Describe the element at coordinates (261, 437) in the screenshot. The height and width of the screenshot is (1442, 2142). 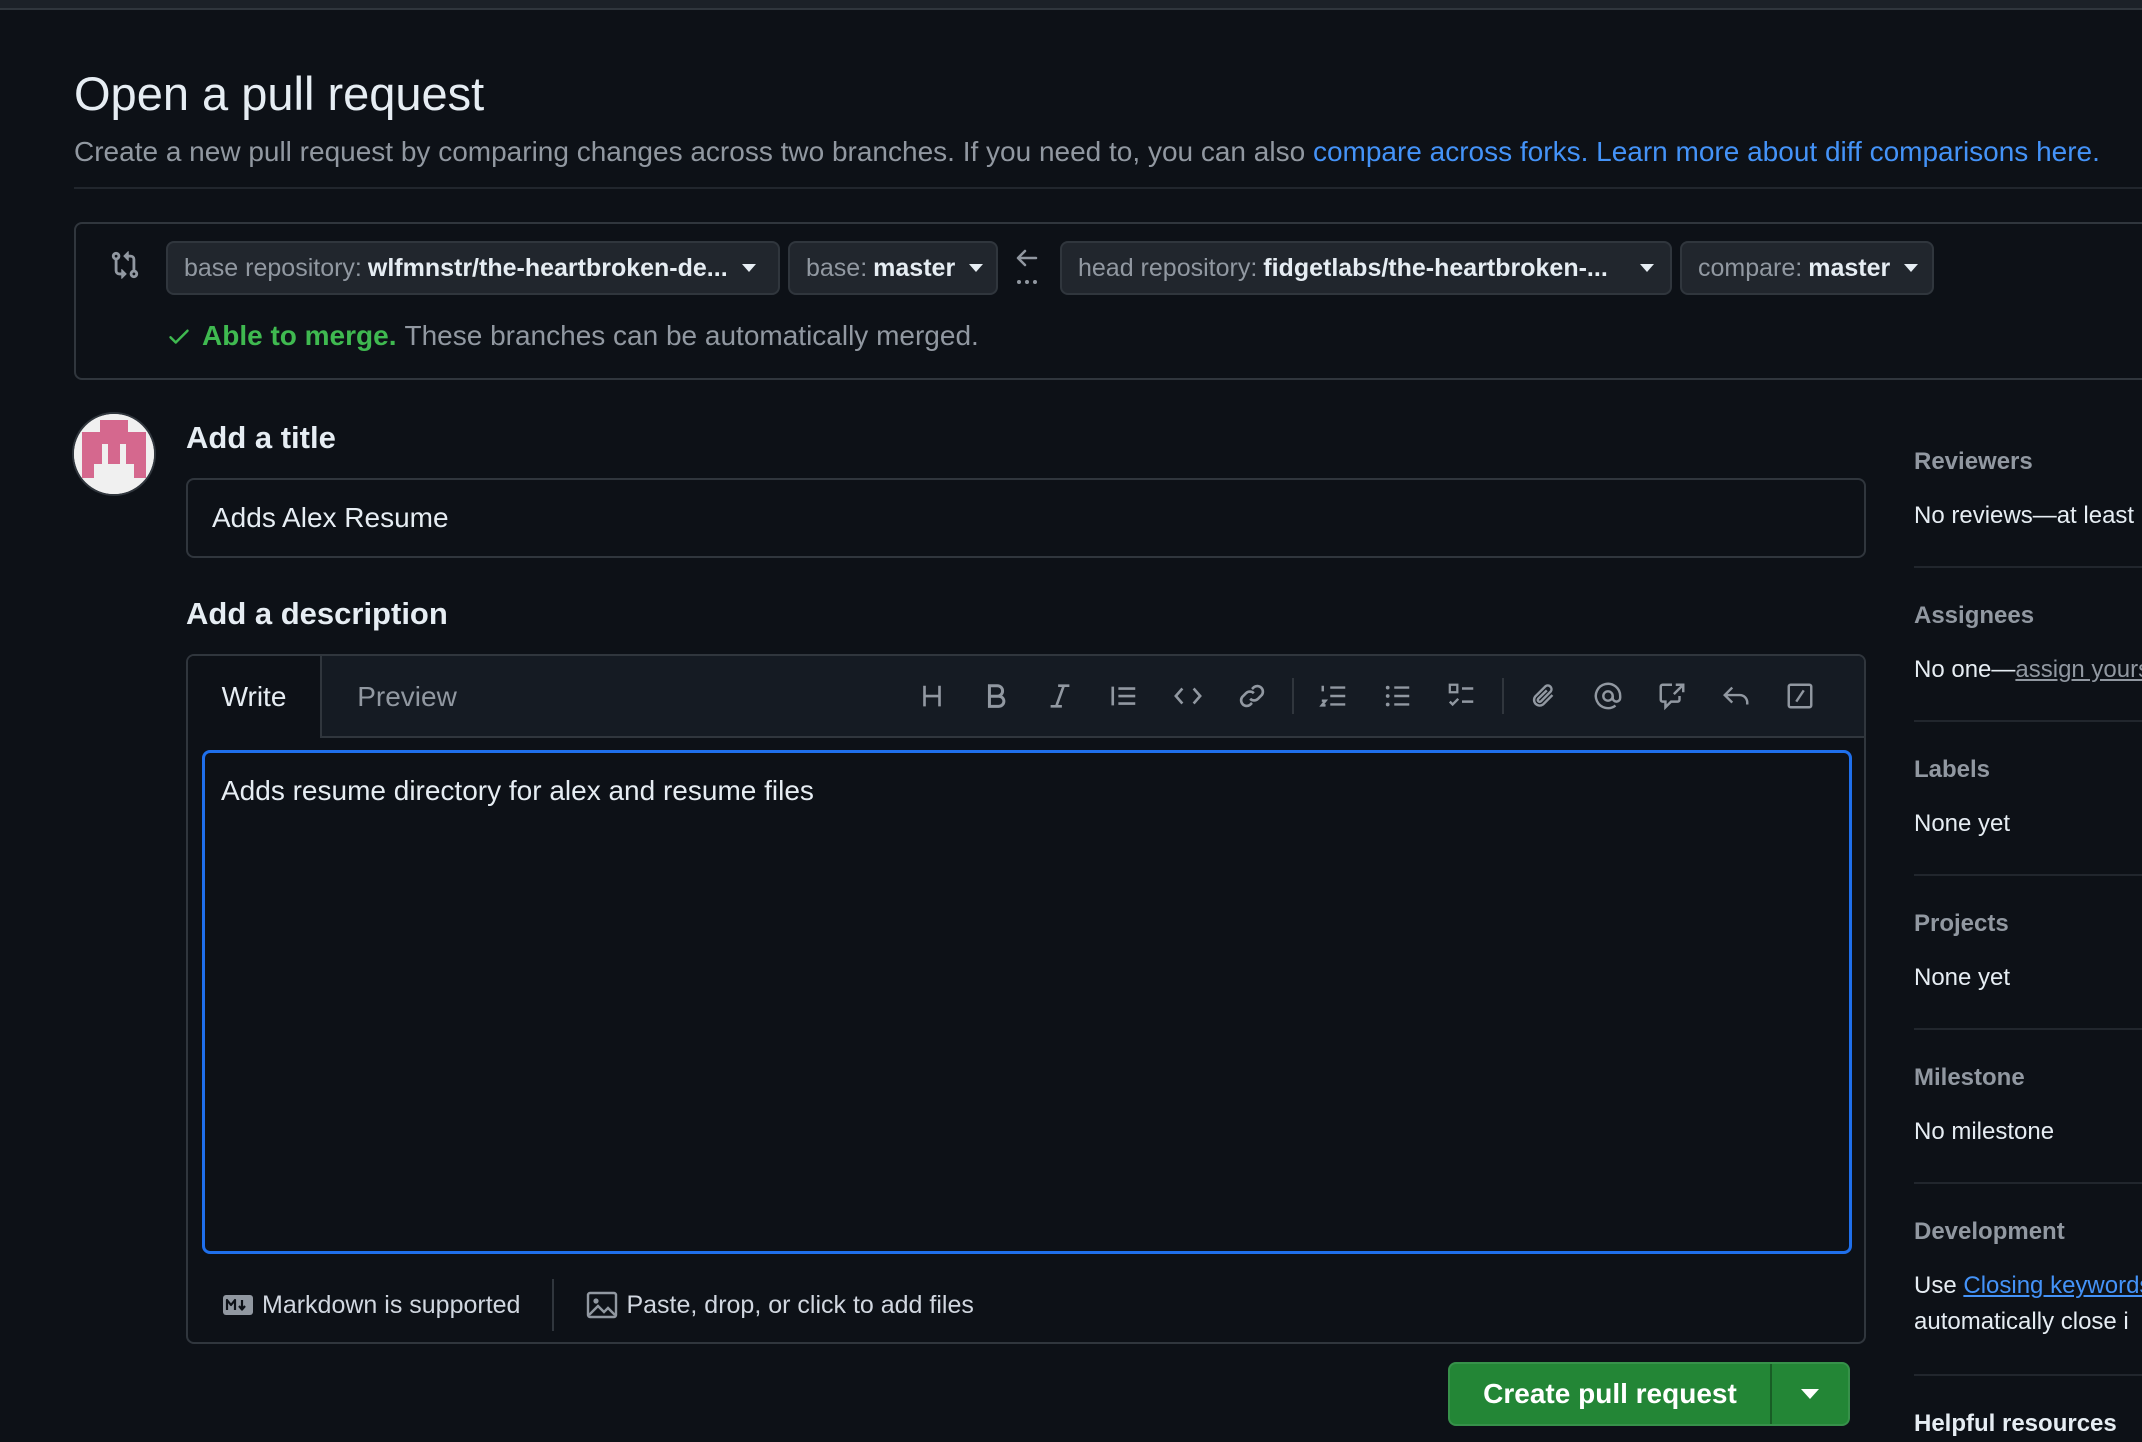
I see `title-heading: Add a title` at that location.